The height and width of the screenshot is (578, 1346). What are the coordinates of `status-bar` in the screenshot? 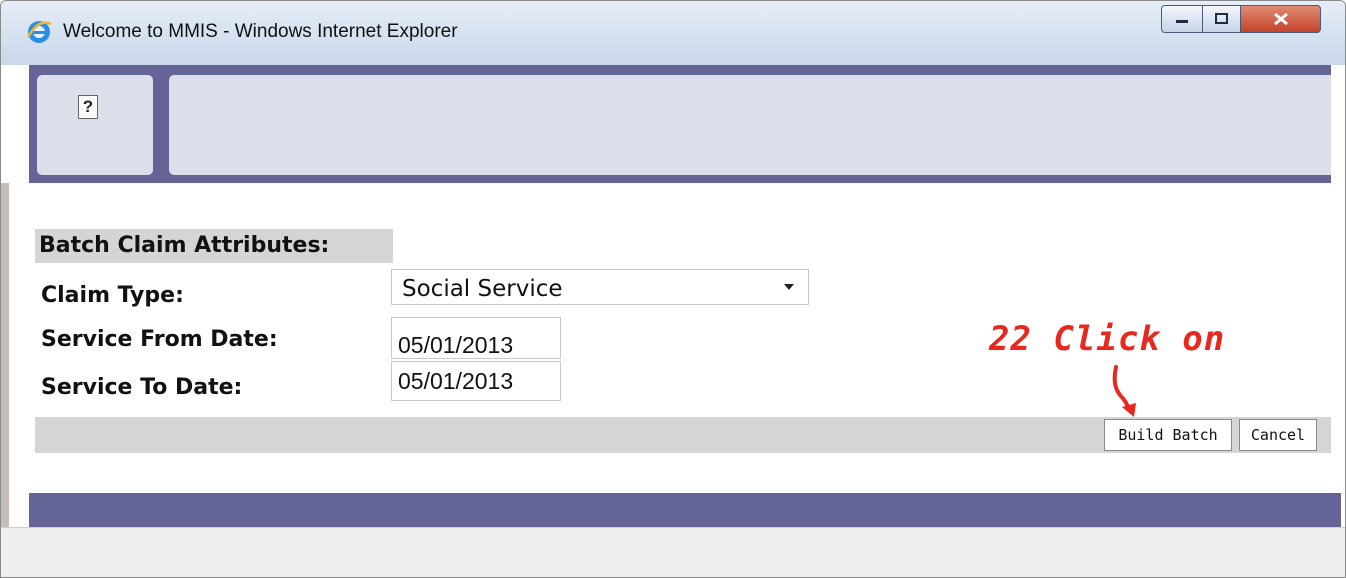 It's located at (673, 552).